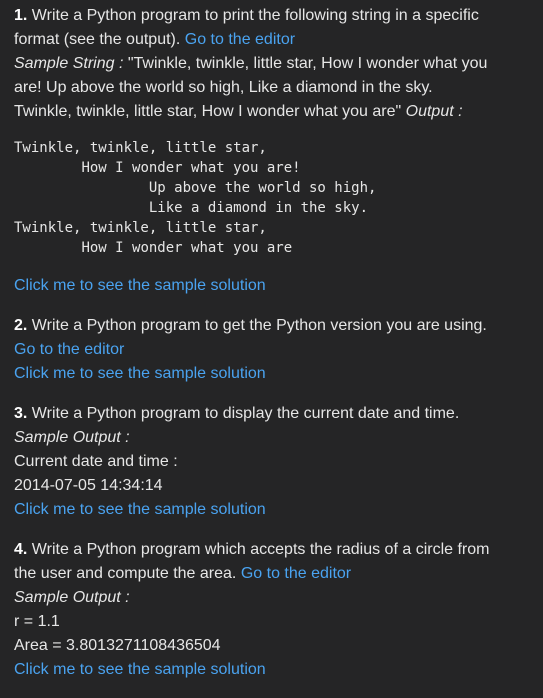 This screenshot has width=543, height=698. What do you see at coordinates (125, 573) in the screenshot?
I see `exercise-text-cont: the user and compute the area.` at bounding box center [125, 573].